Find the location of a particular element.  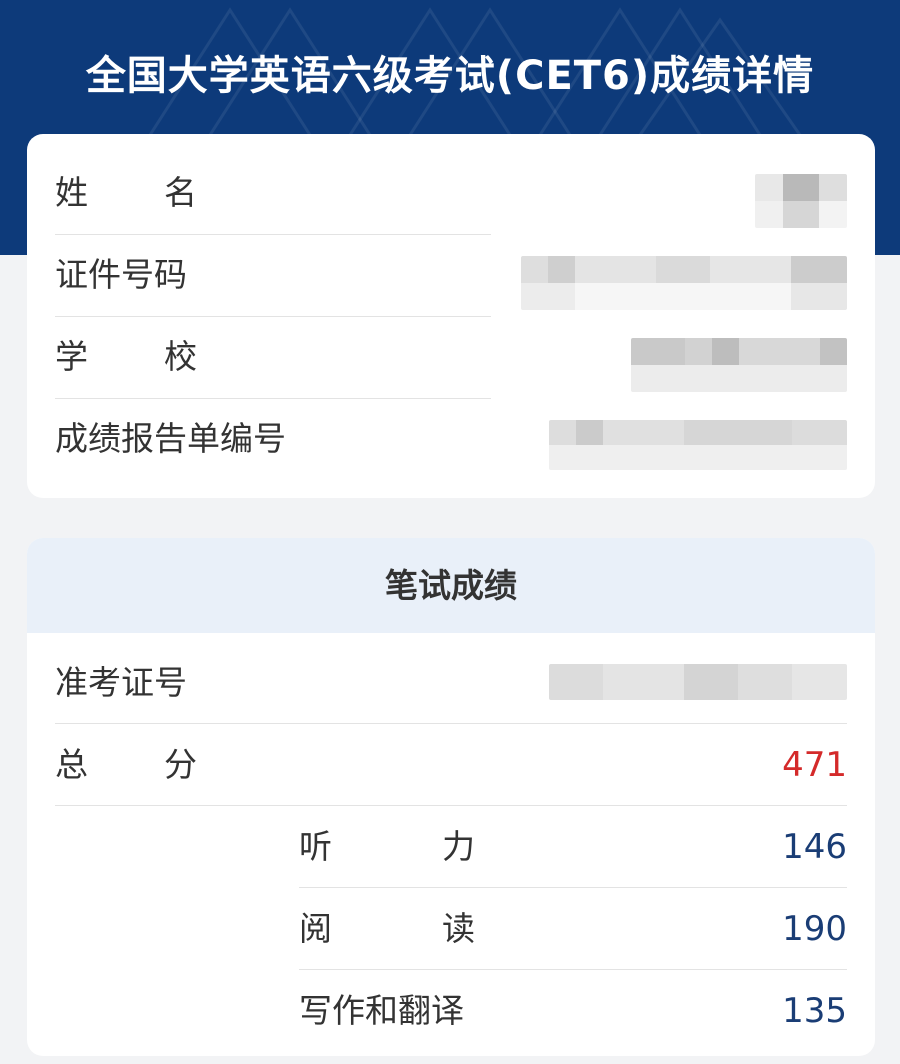

report-no-row: 成绩报告单编号 is located at coordinates (451, 439).